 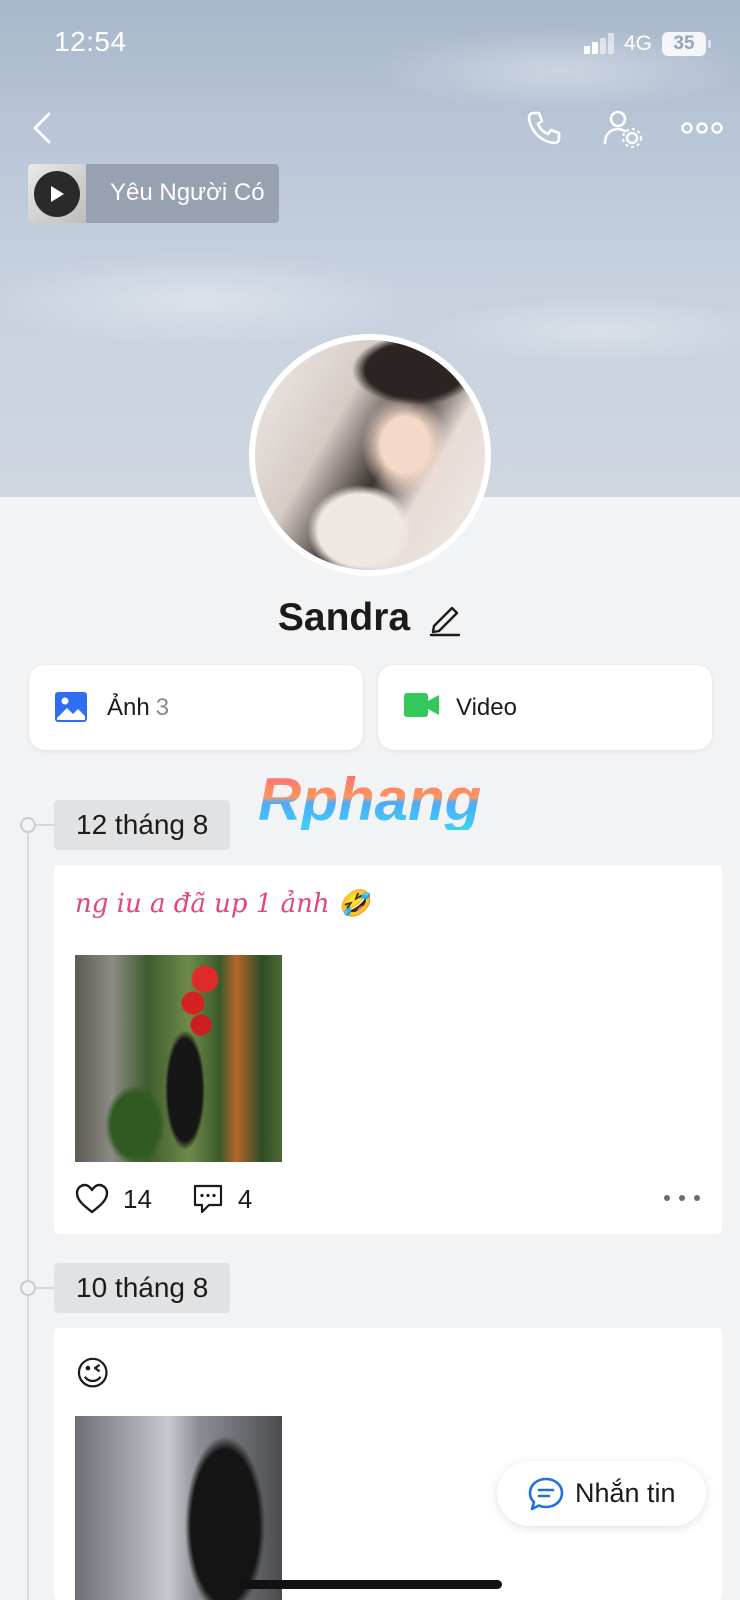 What do you see at coordinates (684, 44) in the screenshot?
I see `battery-icon: 35` at bounding box center [684, 44].